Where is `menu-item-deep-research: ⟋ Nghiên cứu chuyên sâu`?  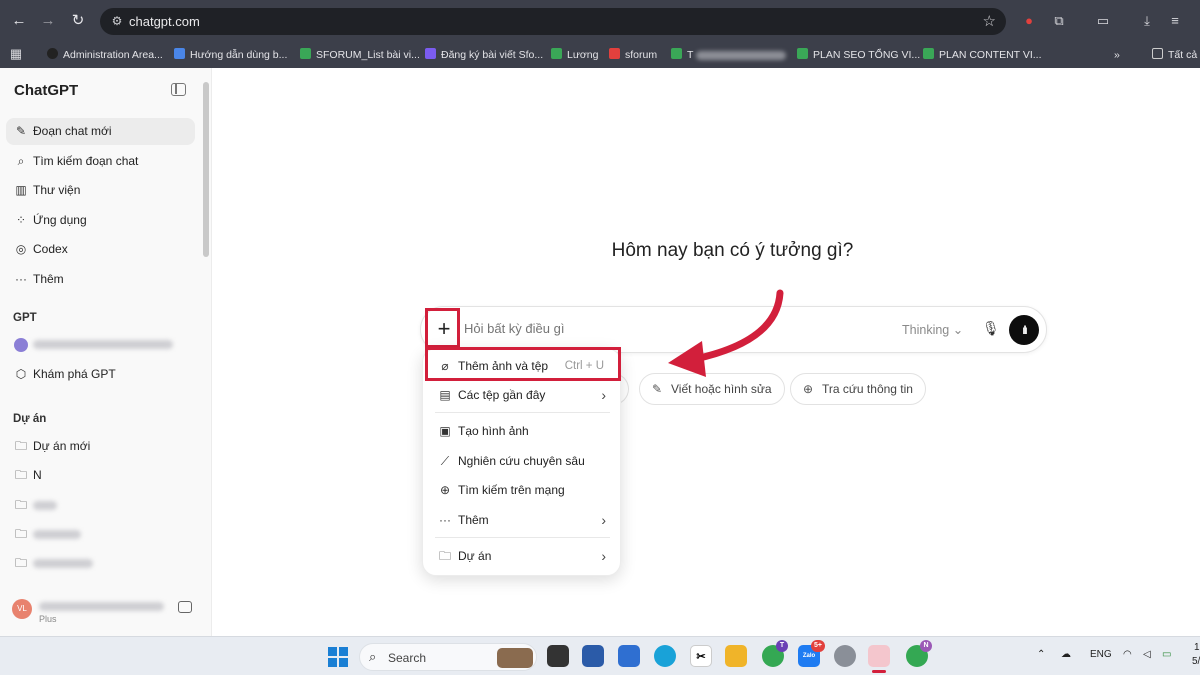
menu-item-deep-research: ⟋ Nghiên cứu chuyên sâu is located at coordinates (522, 461).